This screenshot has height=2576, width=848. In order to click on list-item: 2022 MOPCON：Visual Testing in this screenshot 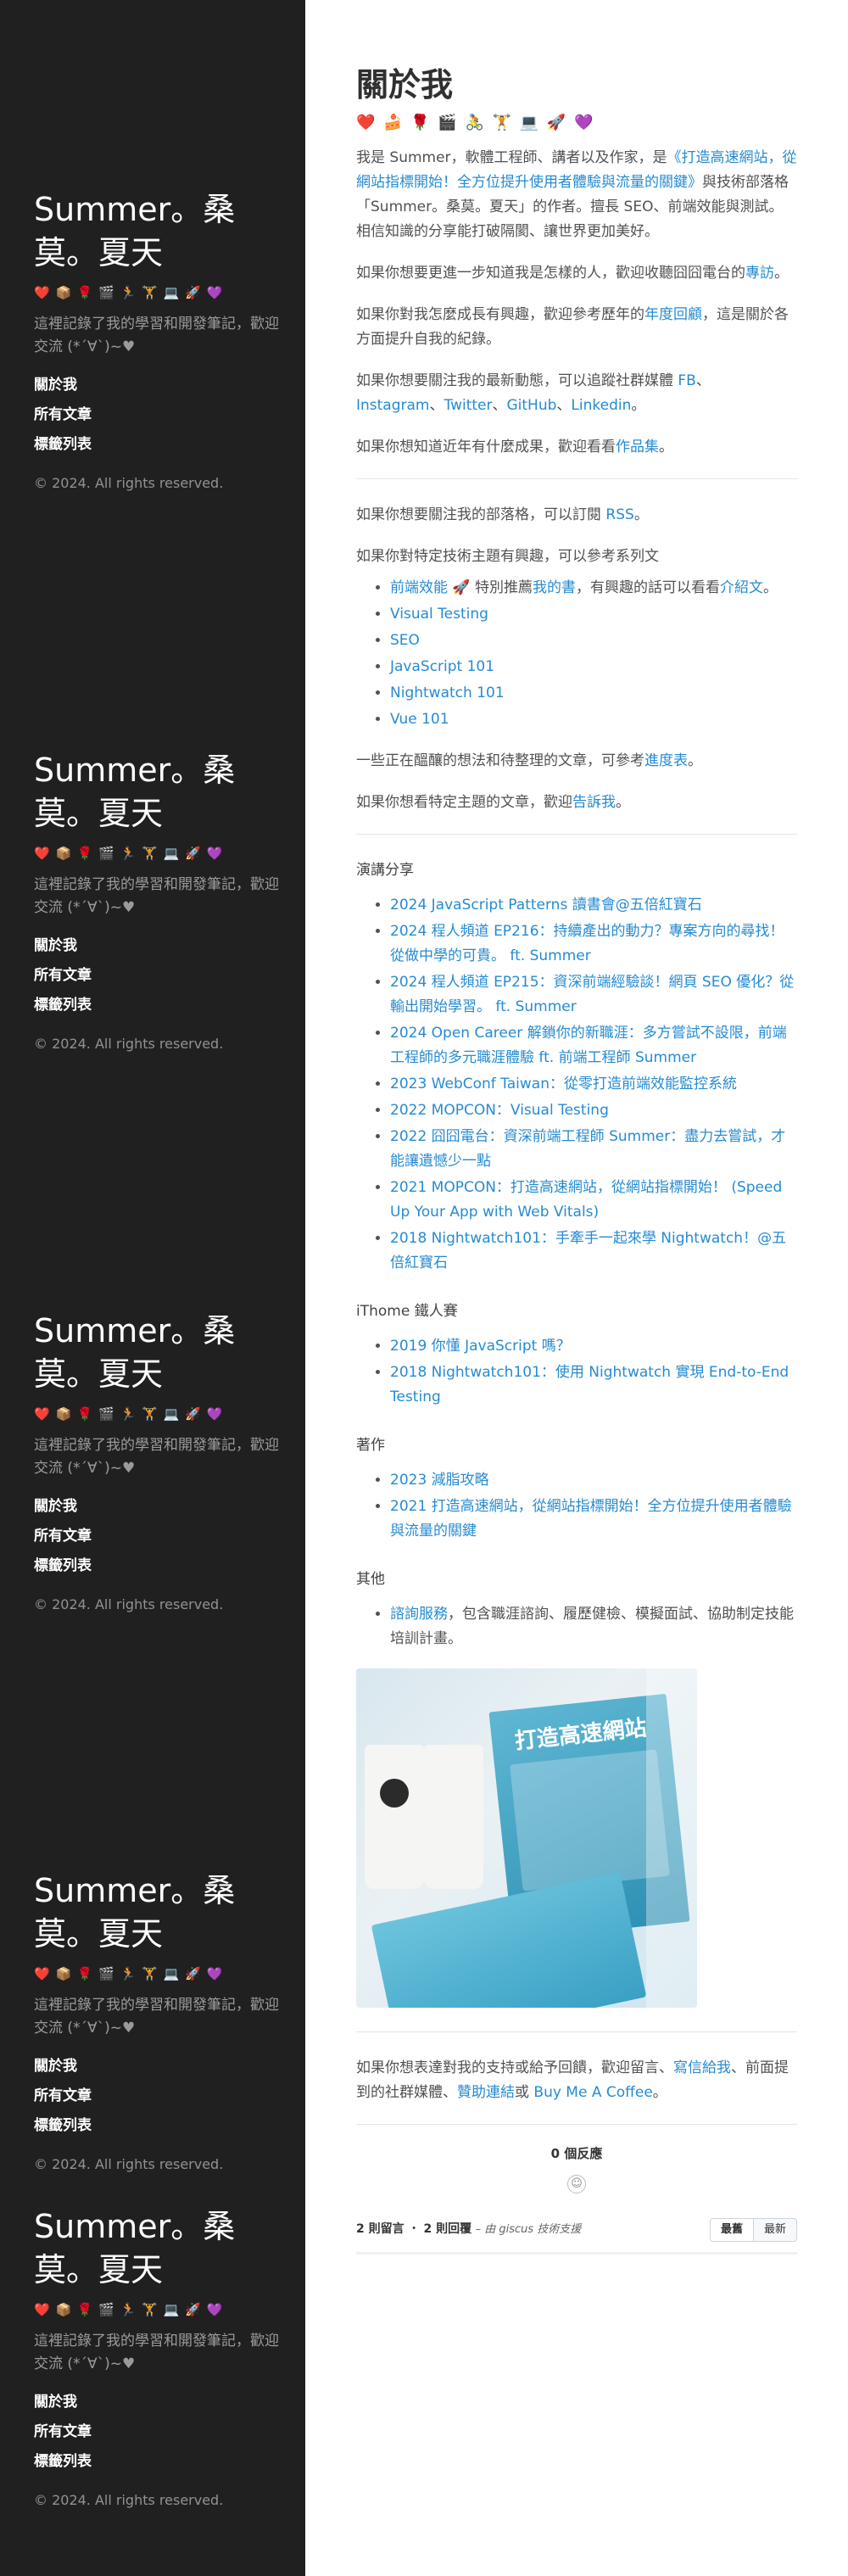, I will do `click(593, 1110)`.